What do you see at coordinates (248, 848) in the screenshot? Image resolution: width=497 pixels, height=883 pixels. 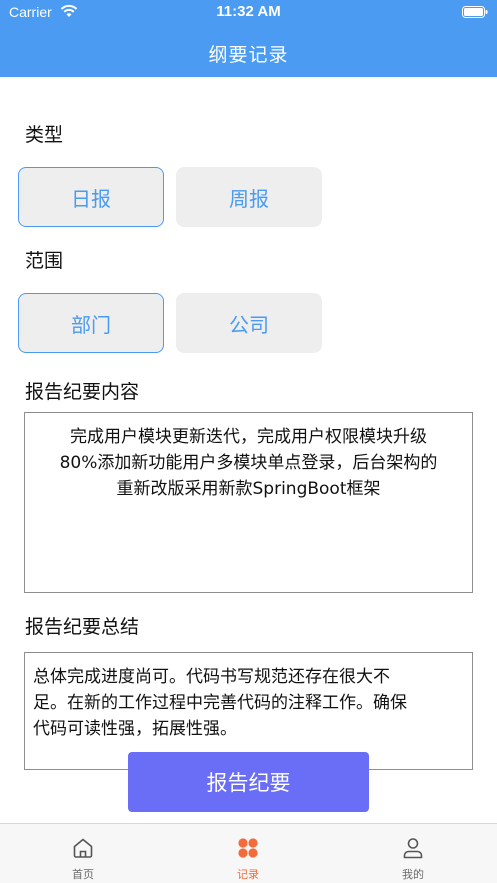 I see `grid-icon` at bounding box center [248, 848].